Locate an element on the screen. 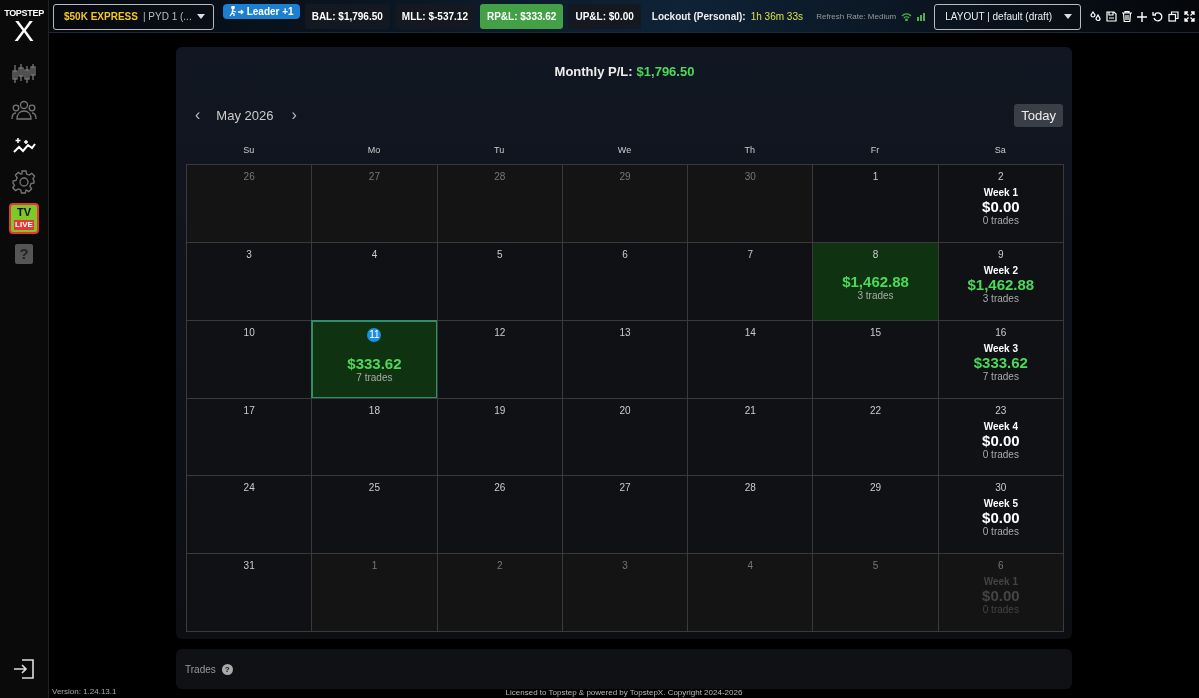  week-summary-cell: 16 Week 3 $333.62 7 trades is located at coordinates (1000, 359).